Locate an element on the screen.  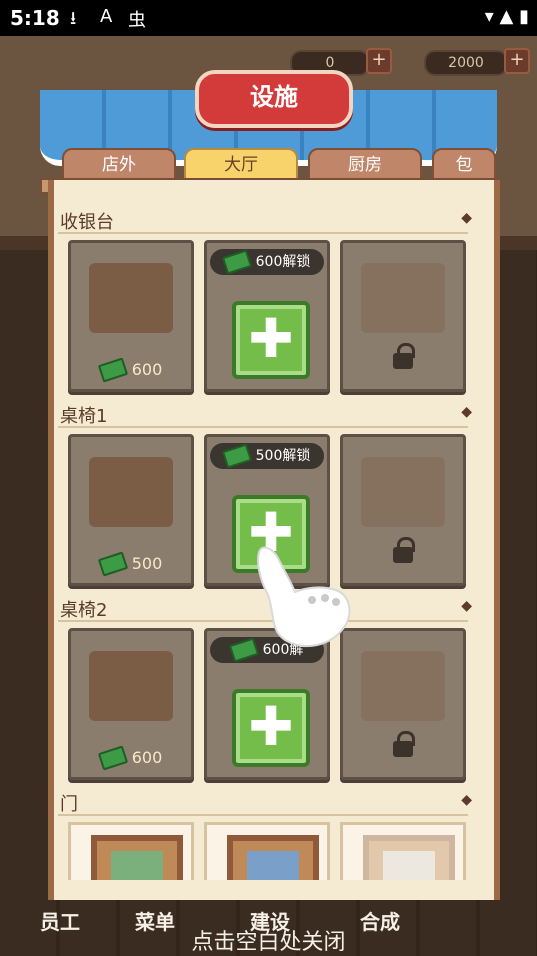
bug-icon: 虫 is located at coordinates (137, 20).